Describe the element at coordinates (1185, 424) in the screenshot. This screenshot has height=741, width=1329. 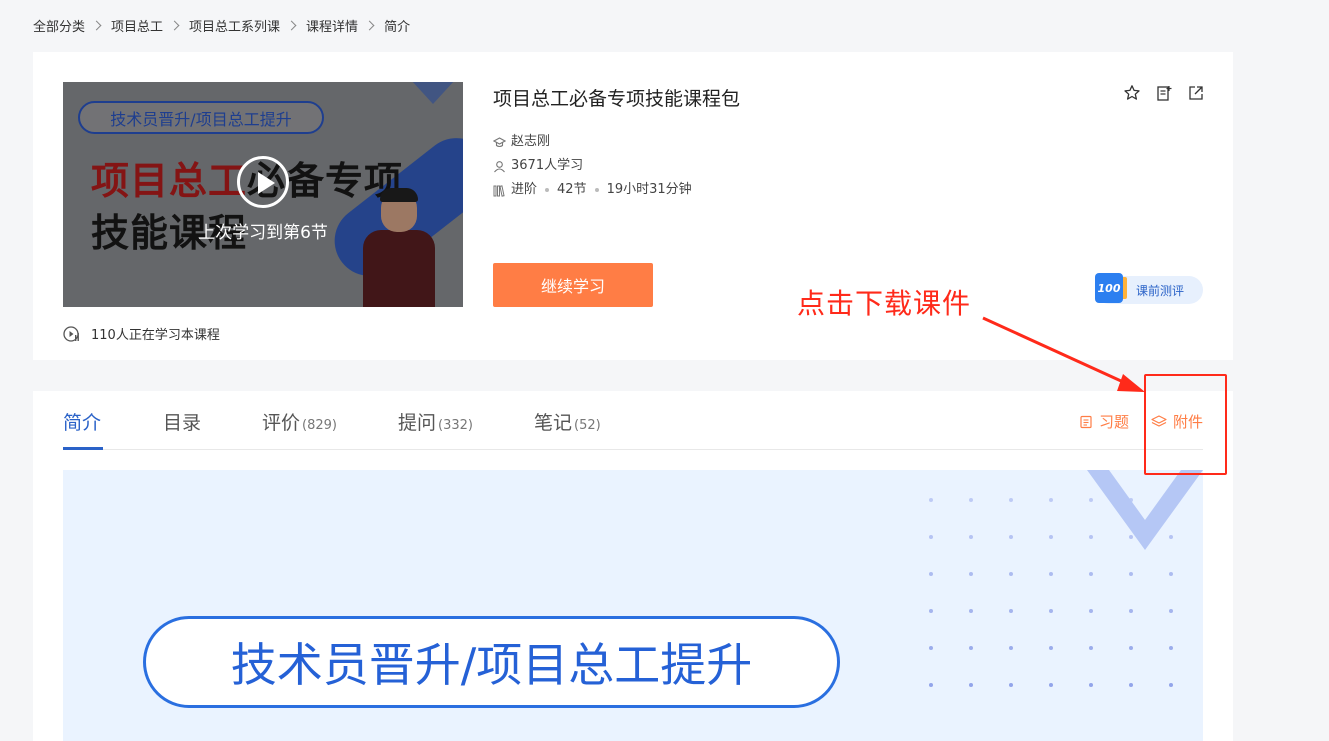
I see `annotation-highlight-box` at that location.